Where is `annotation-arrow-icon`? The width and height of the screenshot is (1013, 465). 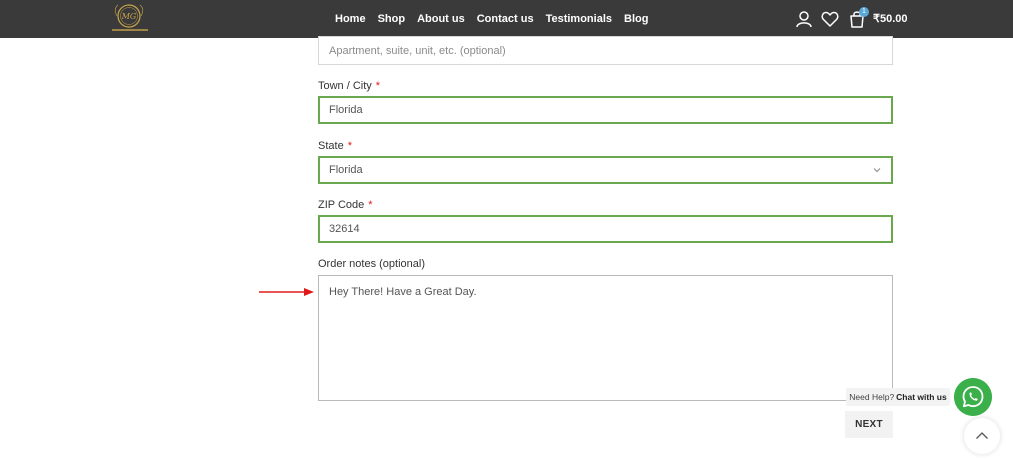
annotation-arrow-icon is located at coordinates (286, 292).